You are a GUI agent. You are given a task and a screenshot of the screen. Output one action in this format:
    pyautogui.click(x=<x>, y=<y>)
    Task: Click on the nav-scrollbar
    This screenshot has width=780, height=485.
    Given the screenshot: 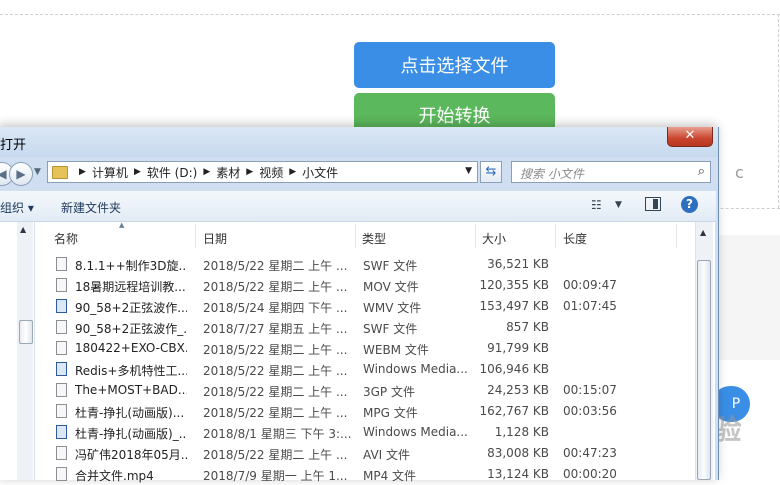 What is the action you would take?
    pyautogui.click(x=25, y=351)
    